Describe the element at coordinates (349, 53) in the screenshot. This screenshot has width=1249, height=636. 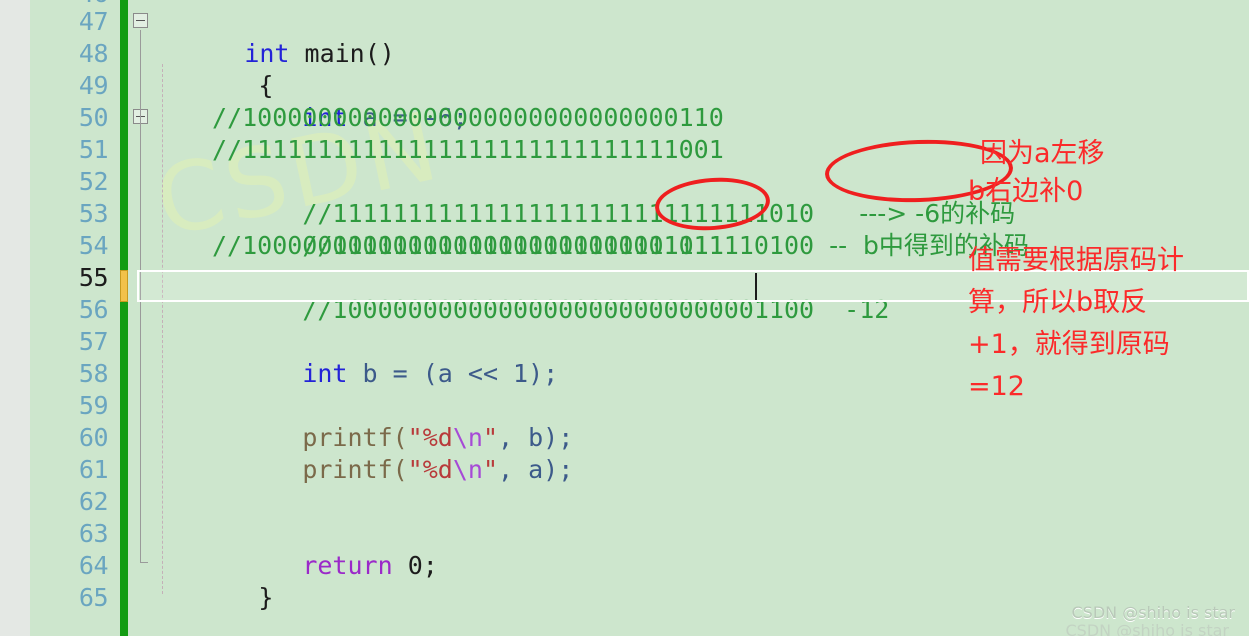
I see `function-main: main()` at that location.